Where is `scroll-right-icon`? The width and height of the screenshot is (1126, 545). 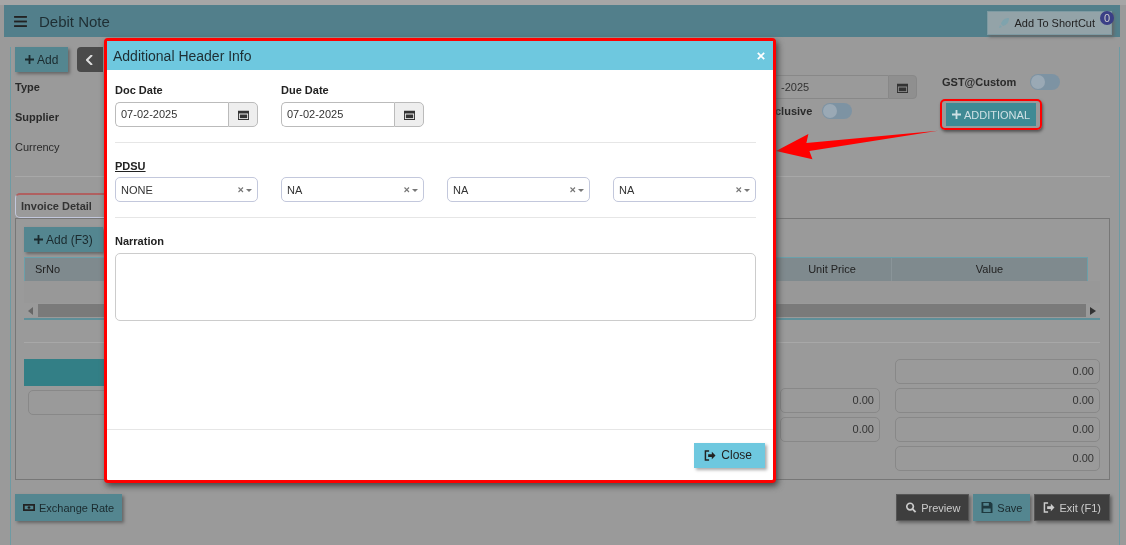
scroll-right-icon is located at coordinates (1093, 310).